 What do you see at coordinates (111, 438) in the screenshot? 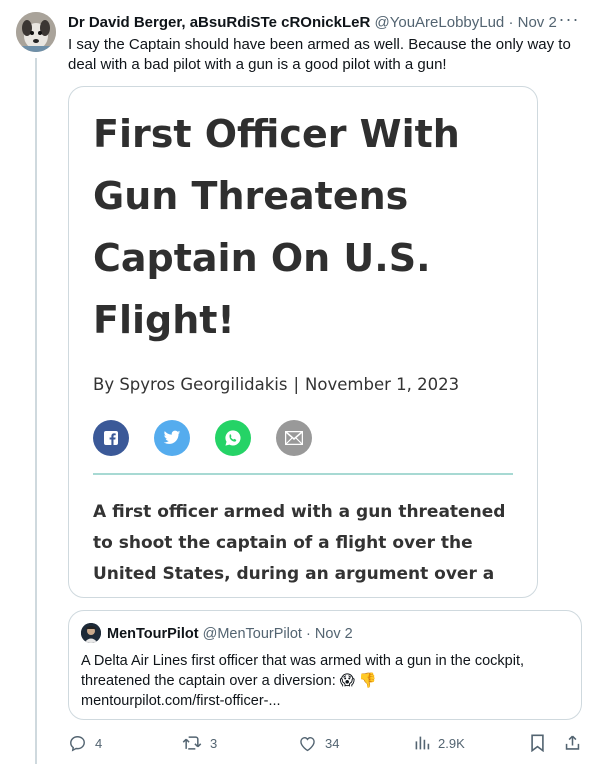
I see `facebook-icon` at bounding box center [111, 438].